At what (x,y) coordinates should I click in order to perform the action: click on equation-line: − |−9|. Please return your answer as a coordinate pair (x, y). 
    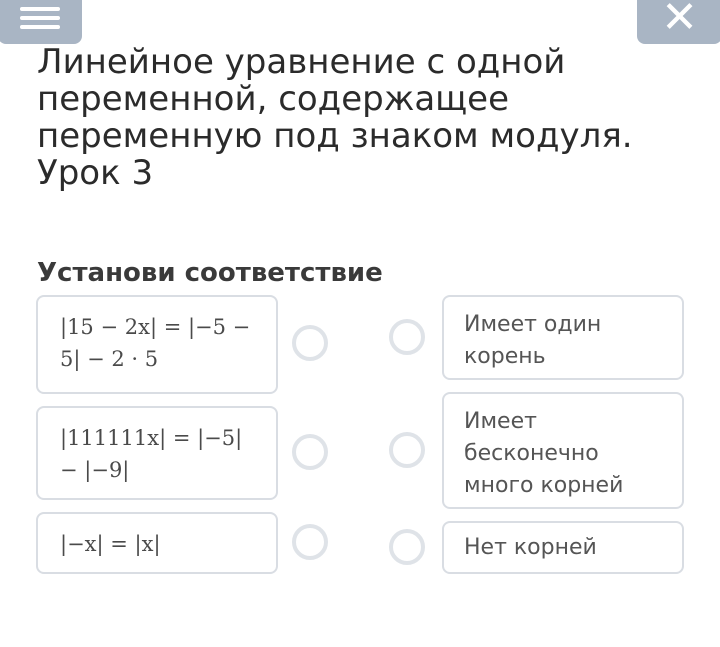
    Looking at the image, I should click on (95, 470).